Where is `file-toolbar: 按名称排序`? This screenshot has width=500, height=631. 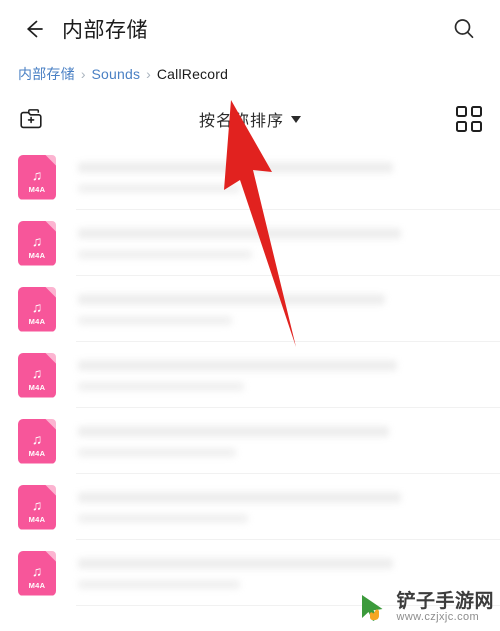
file-toolbar: 按名称排序 is located at coordinates (250, 119).